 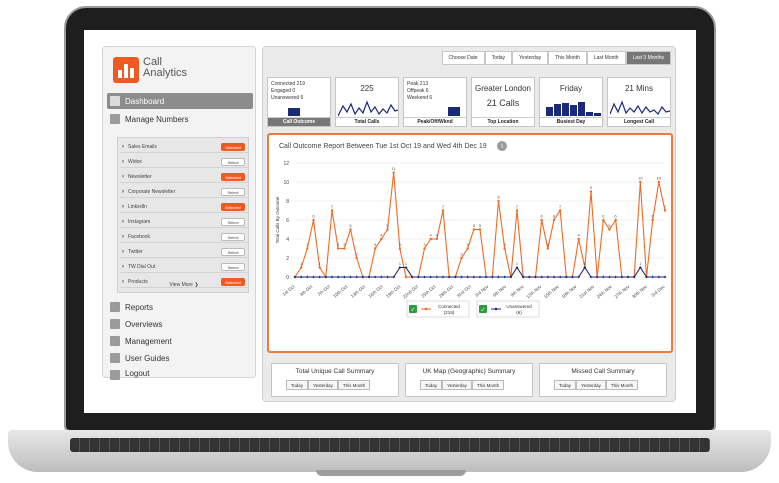 I want to click on x-tick-label: 24th Nov, so click(x=605, y=291).